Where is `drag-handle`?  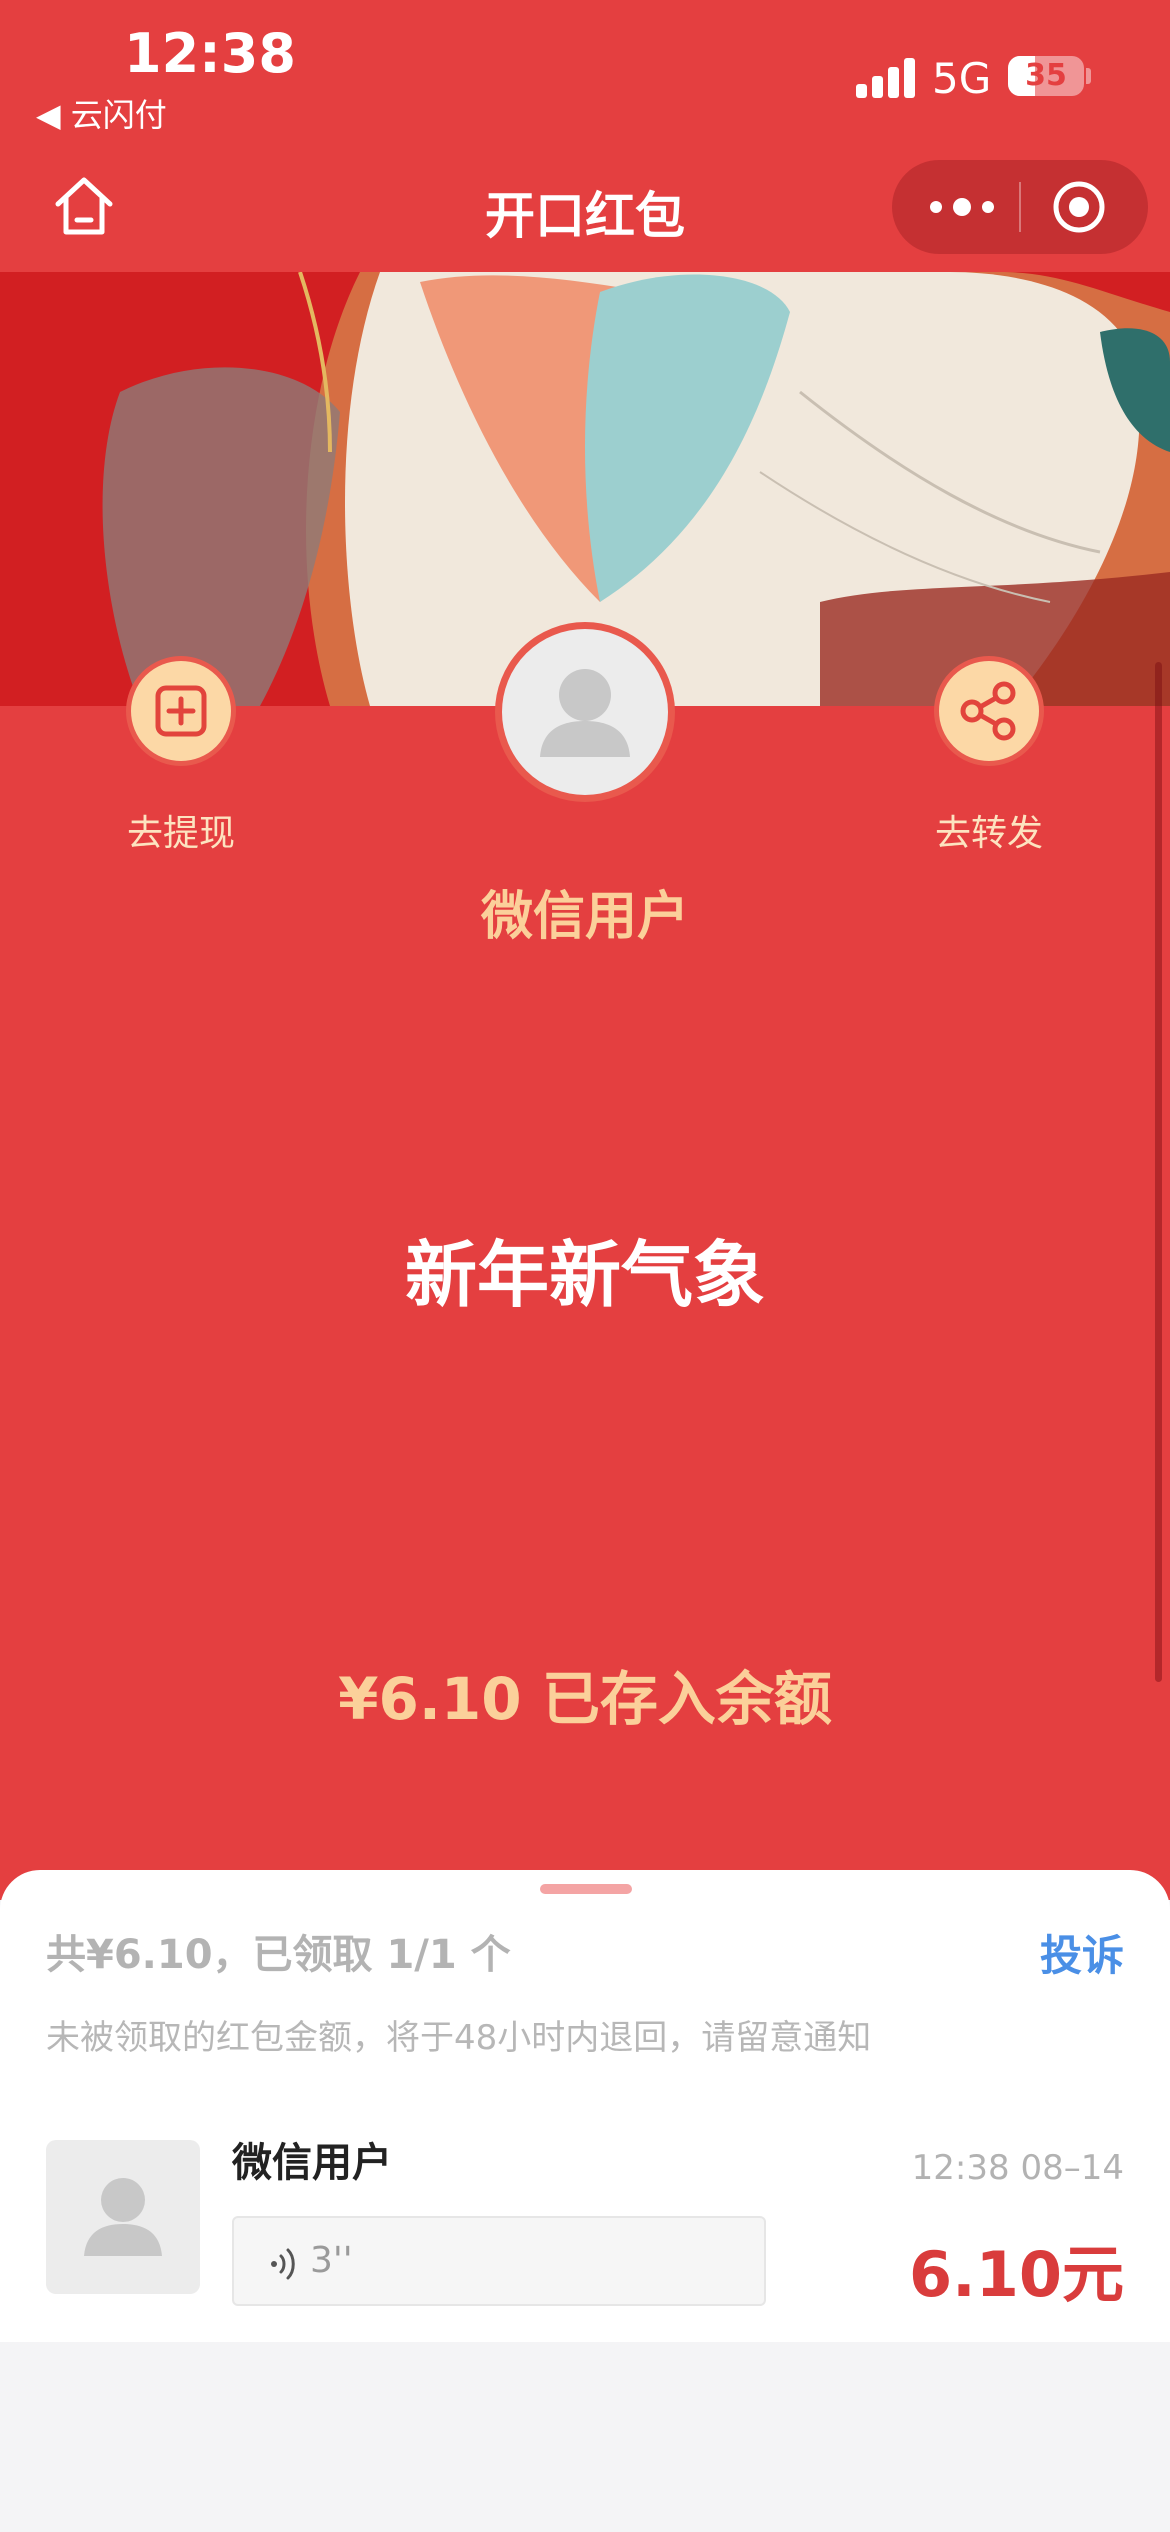 drag-handle is located at coordinates (586, 1889).